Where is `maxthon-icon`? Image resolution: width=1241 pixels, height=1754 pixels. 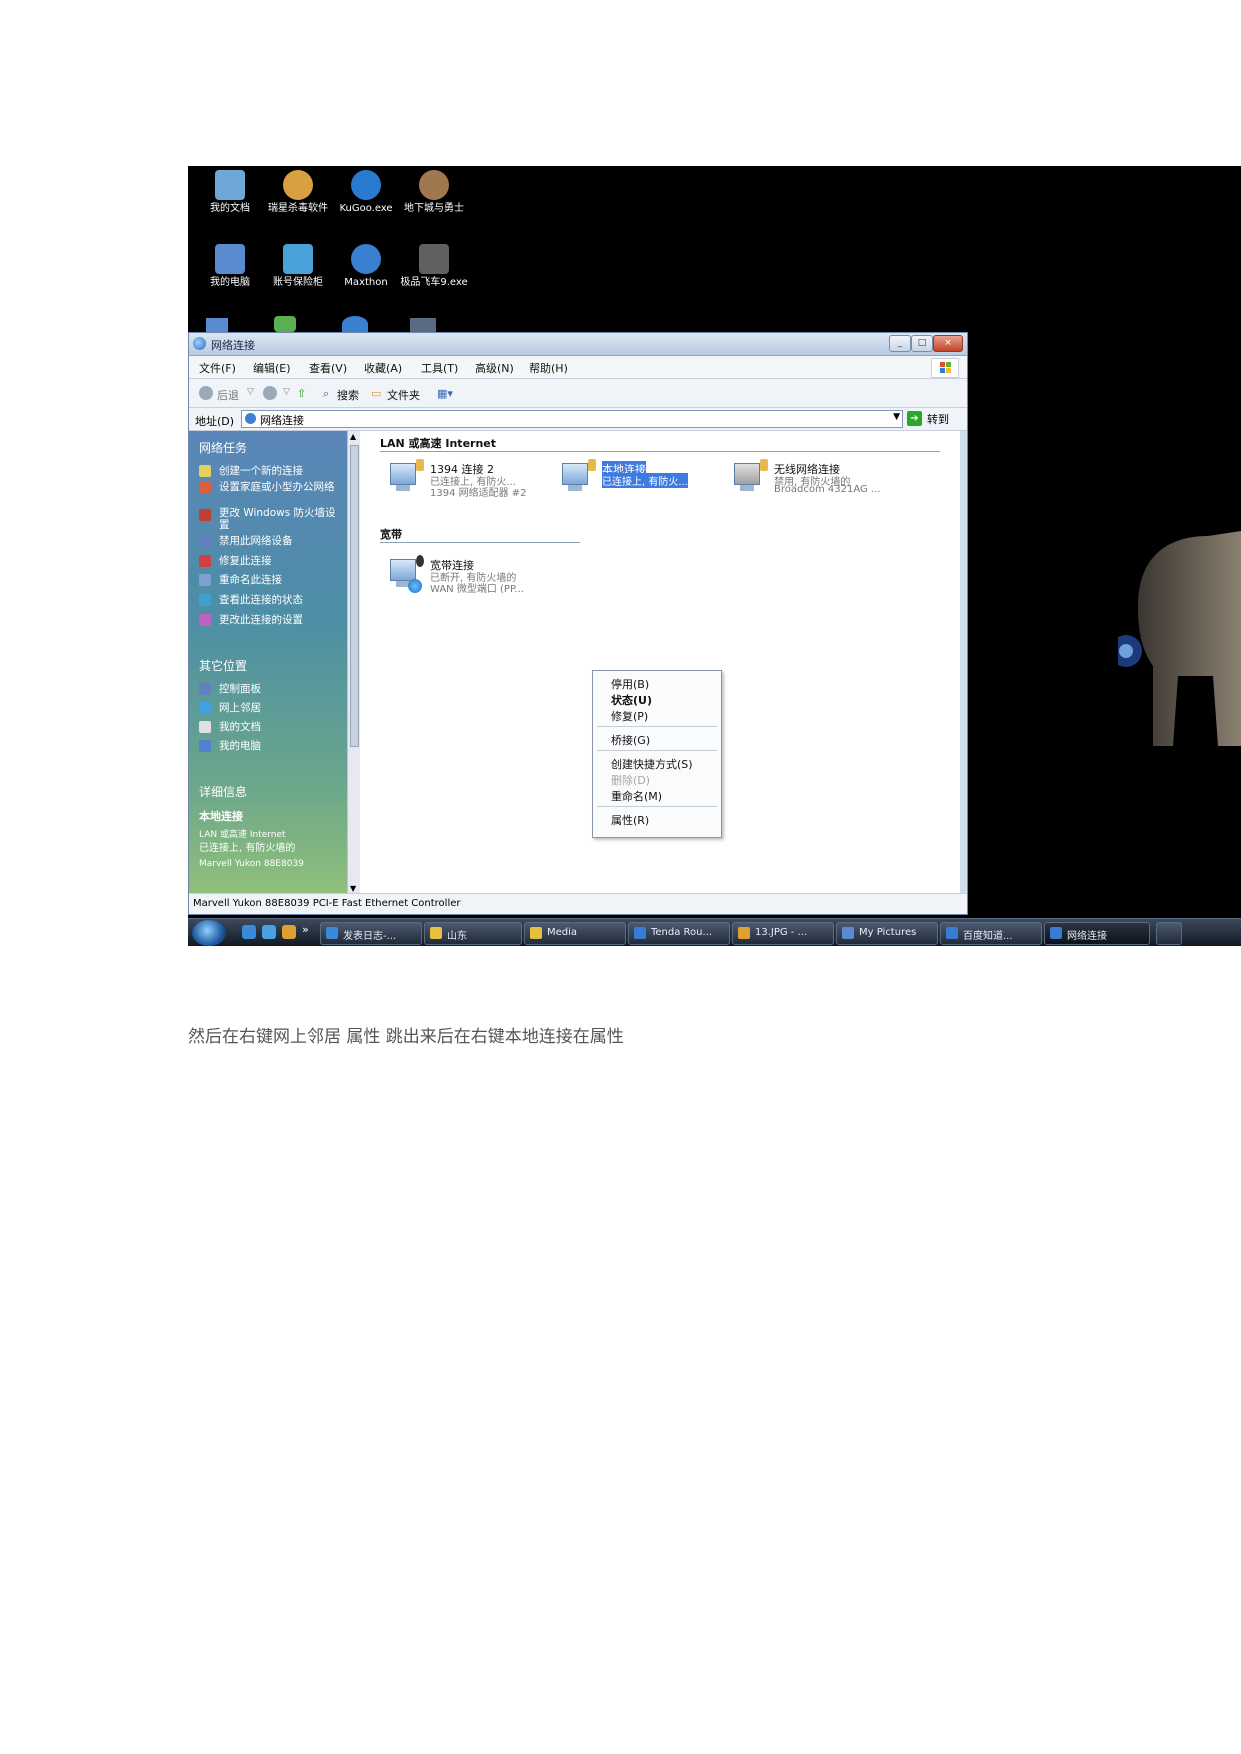 maxthon-icon is located at coordinates (366, 259).